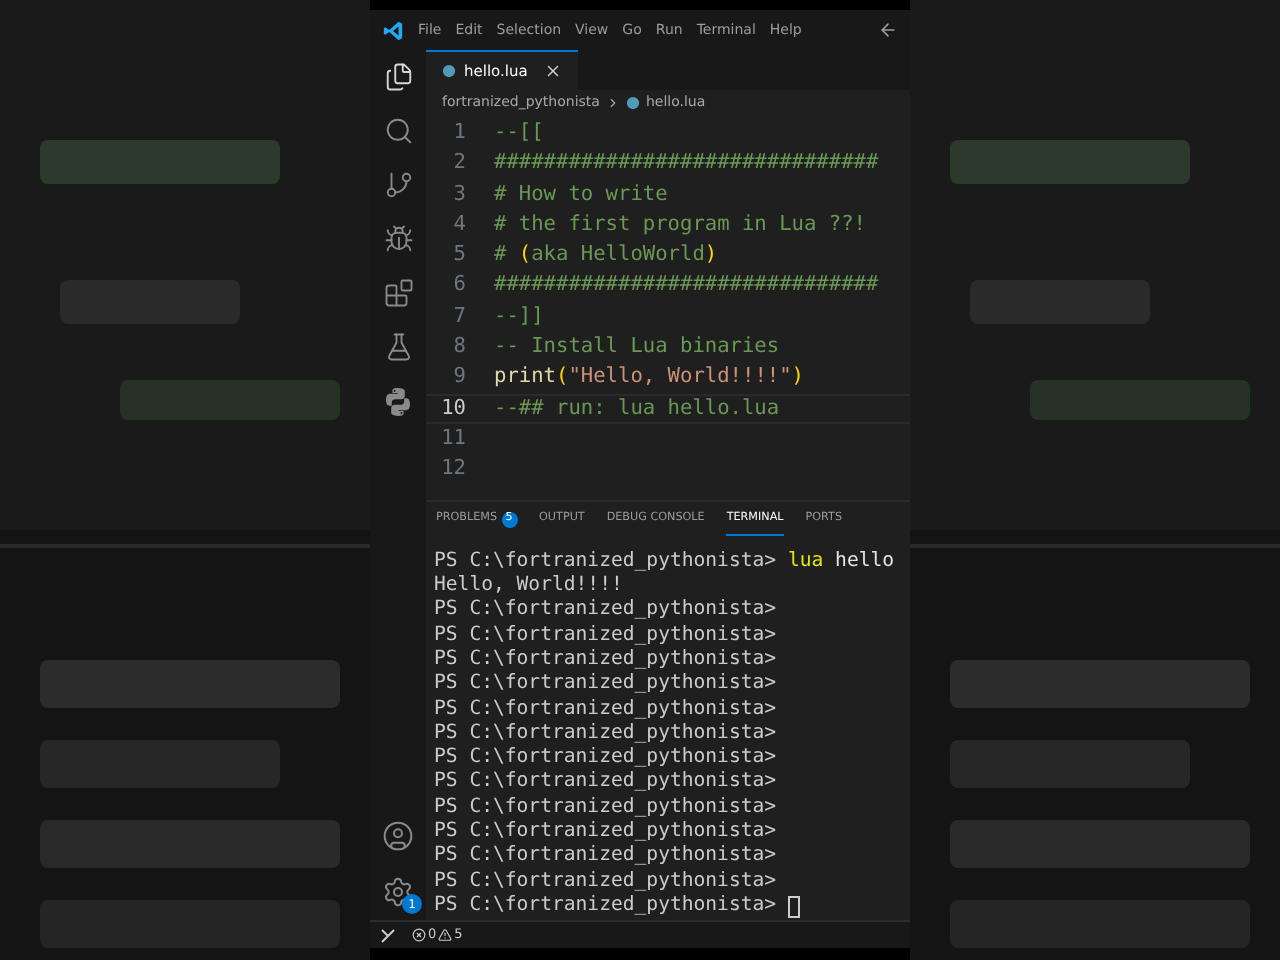 This screenshot has height=960, width=1280. I want to click on source-control-icon, so click(398, 185).